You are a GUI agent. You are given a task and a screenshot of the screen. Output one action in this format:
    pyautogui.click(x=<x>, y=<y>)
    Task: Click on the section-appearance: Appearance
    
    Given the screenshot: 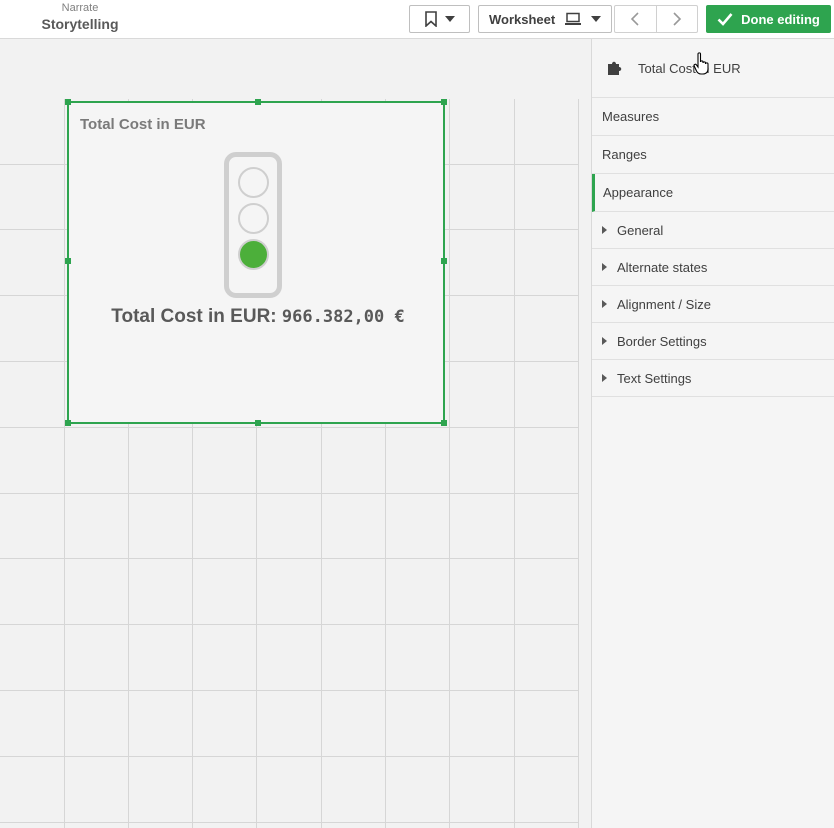 What is the action you would take?
    pyautogui.click(x=713, y=193)
    